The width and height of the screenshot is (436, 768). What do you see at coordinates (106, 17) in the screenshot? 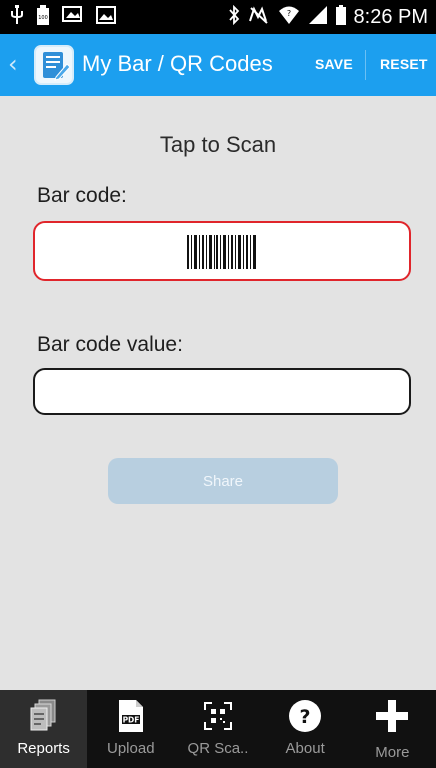
I see `image-icon` at bounding box center [106, 17].